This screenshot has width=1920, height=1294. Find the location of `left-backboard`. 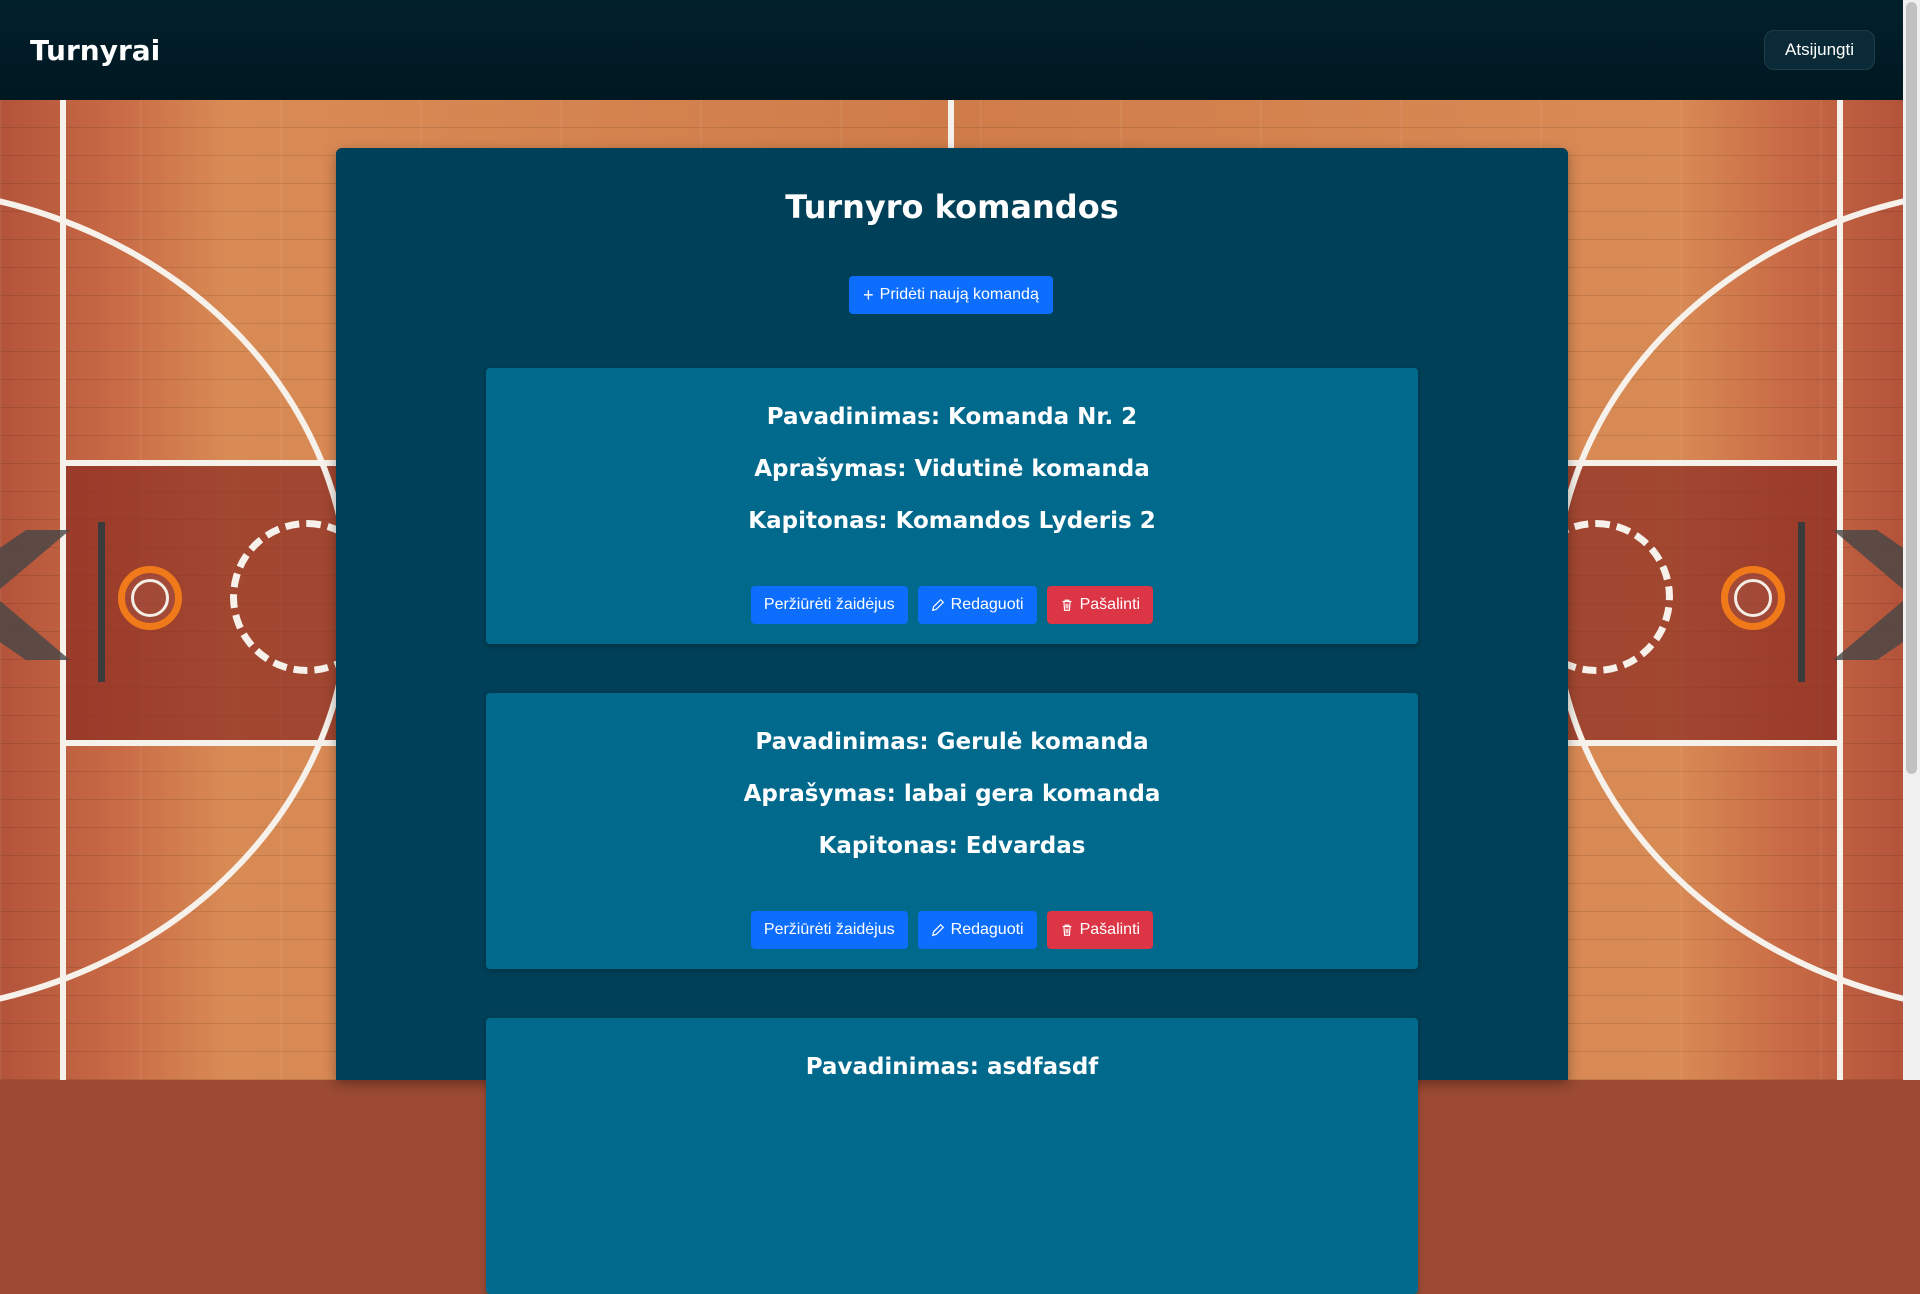

left-backboard is located at coordinates (101, 602).